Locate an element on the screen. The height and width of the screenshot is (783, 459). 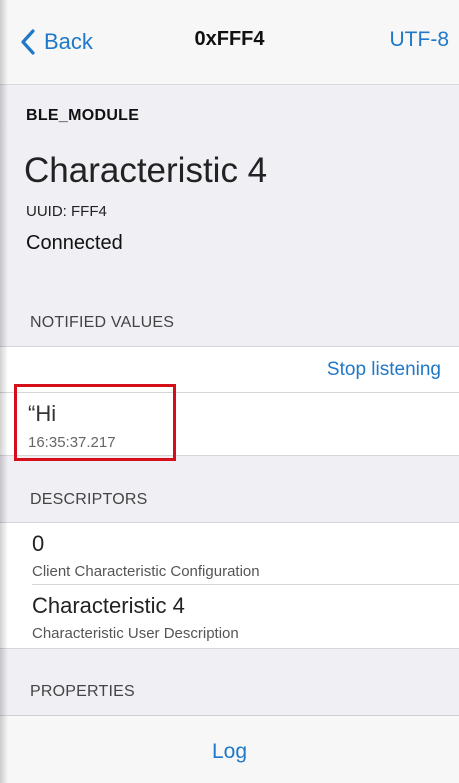
section-notified-values: NOTIFIED VALUES is located at coordinates (102, 322).